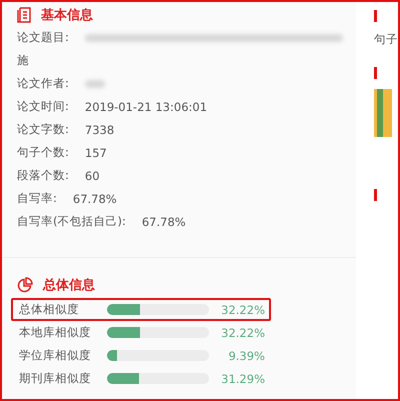  What do you see at coordinates (99, 129) in the screenshot?
I see `field-value: 7338` at bounding box center [99, 129].